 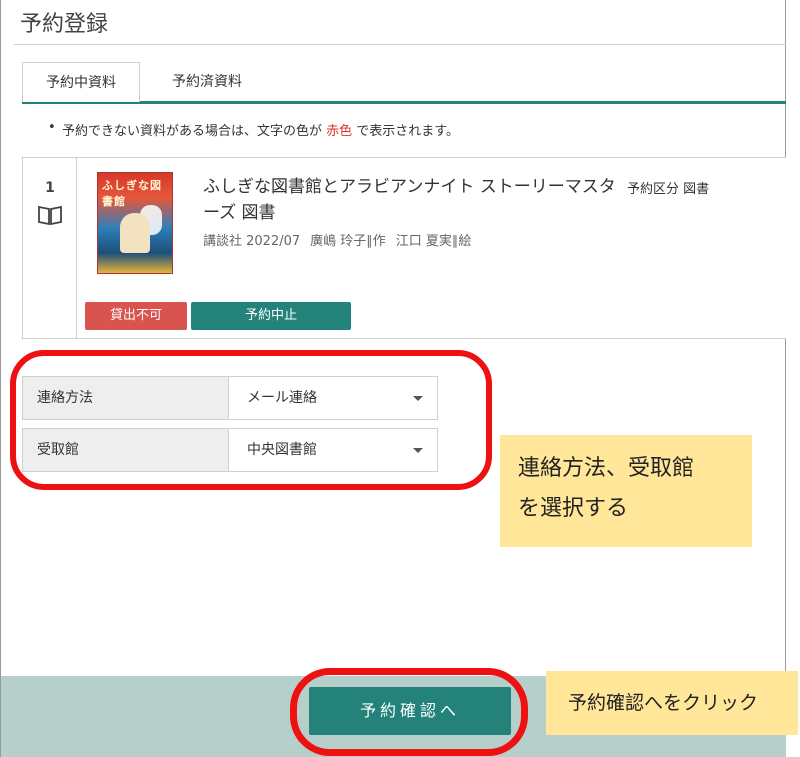 What do you see at coordinates (606, 468) in the screenshot?
I see `form-instruction-line1: 連絡方法、受取館` at bounding box center [606, 468].